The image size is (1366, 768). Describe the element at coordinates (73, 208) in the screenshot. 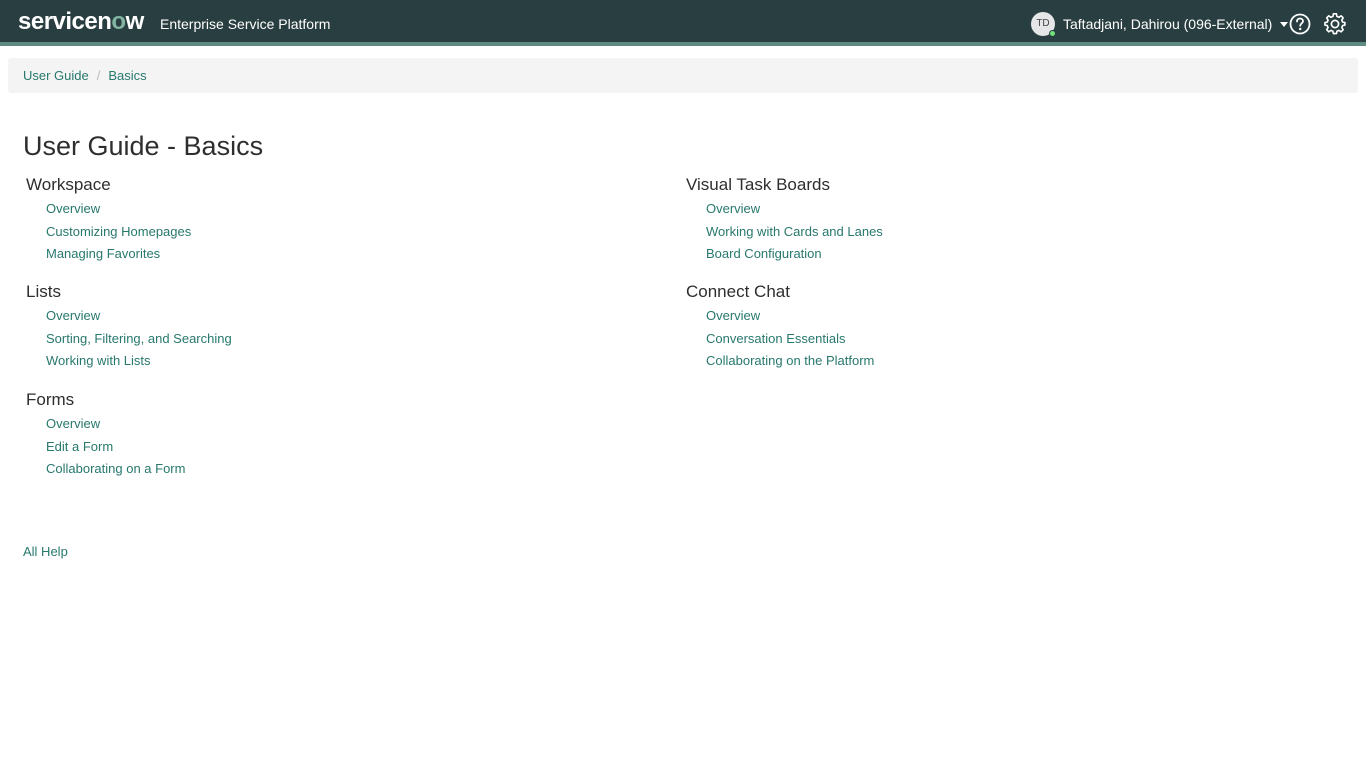

I see `link-workspace-overview: Overview` at that location.